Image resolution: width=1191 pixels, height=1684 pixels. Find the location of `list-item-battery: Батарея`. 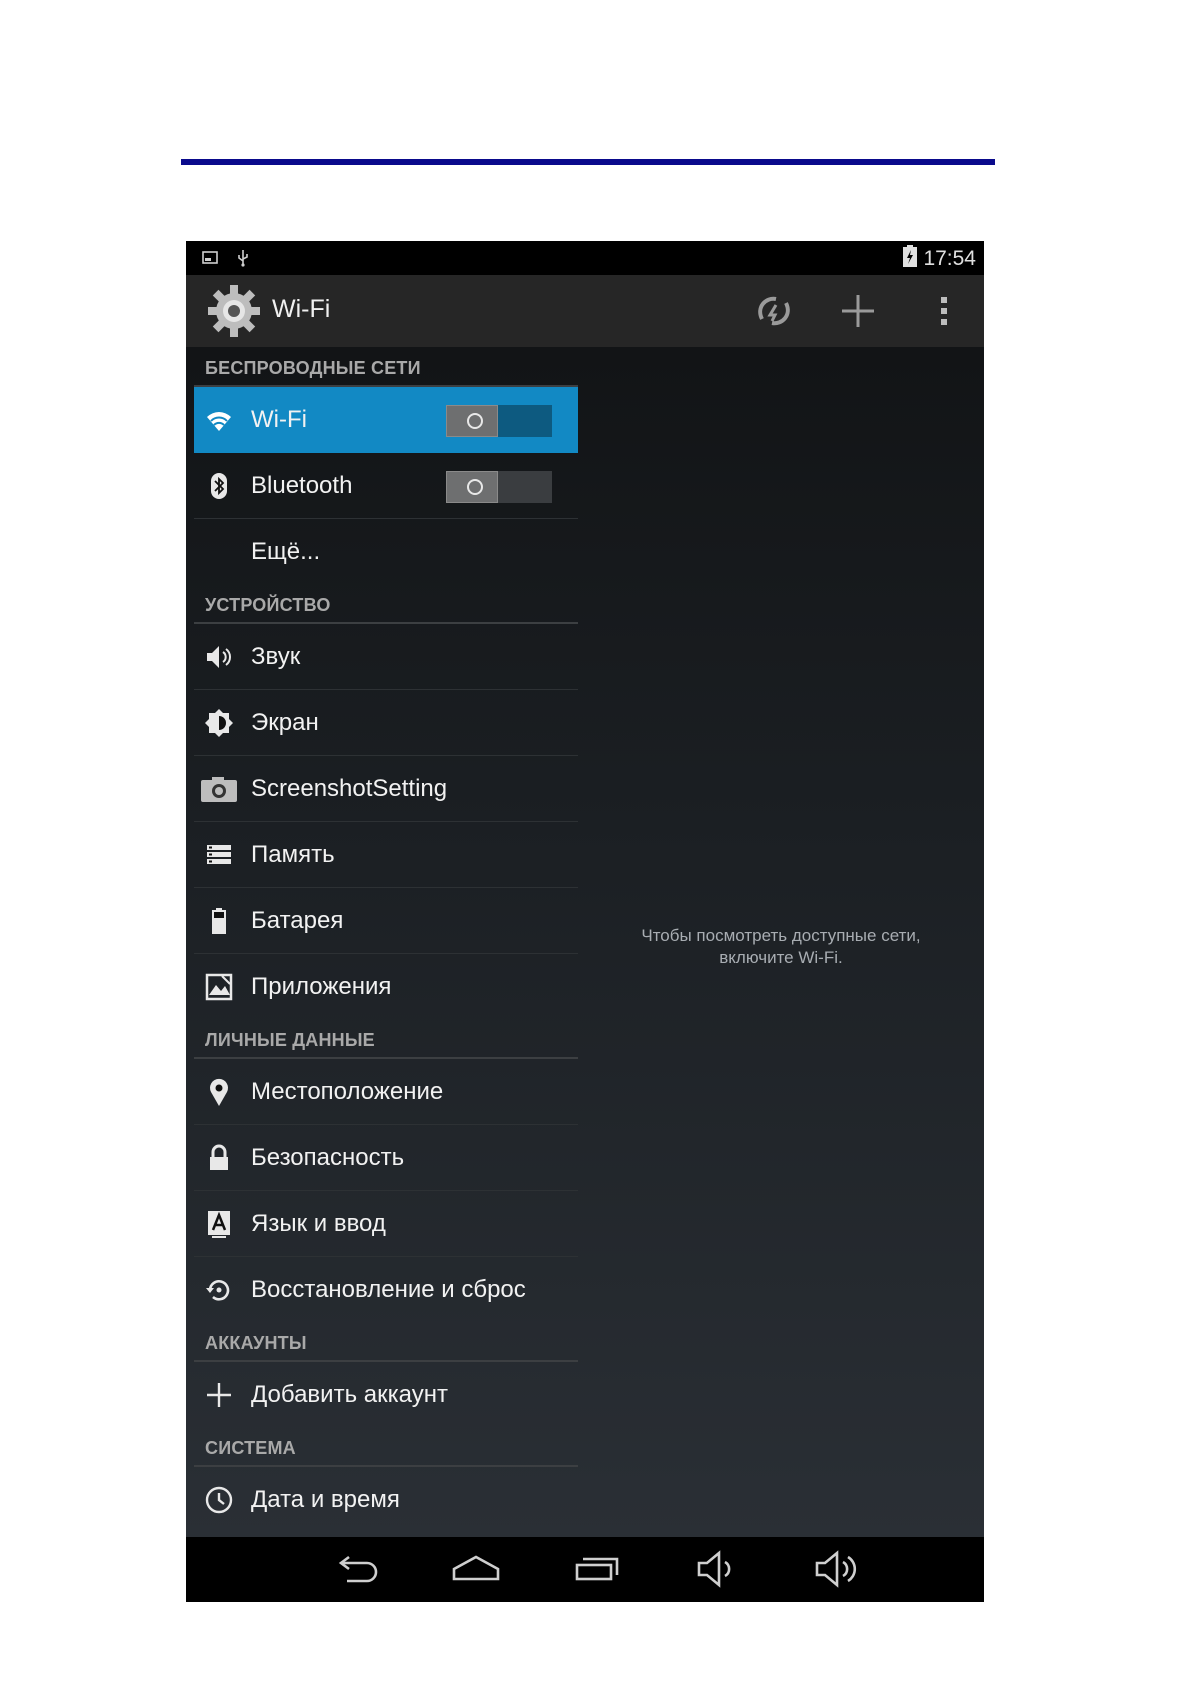

list-item-battery: Батарея is located at coordinates (386, 921).